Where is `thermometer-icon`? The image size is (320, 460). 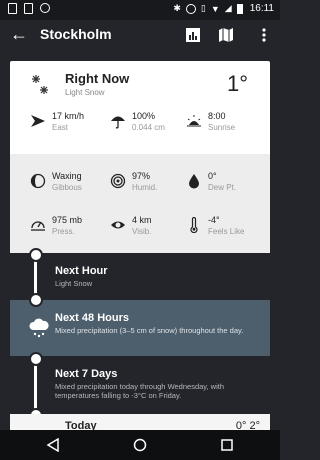 thermometer-icon is located at coordinates (194, 225).